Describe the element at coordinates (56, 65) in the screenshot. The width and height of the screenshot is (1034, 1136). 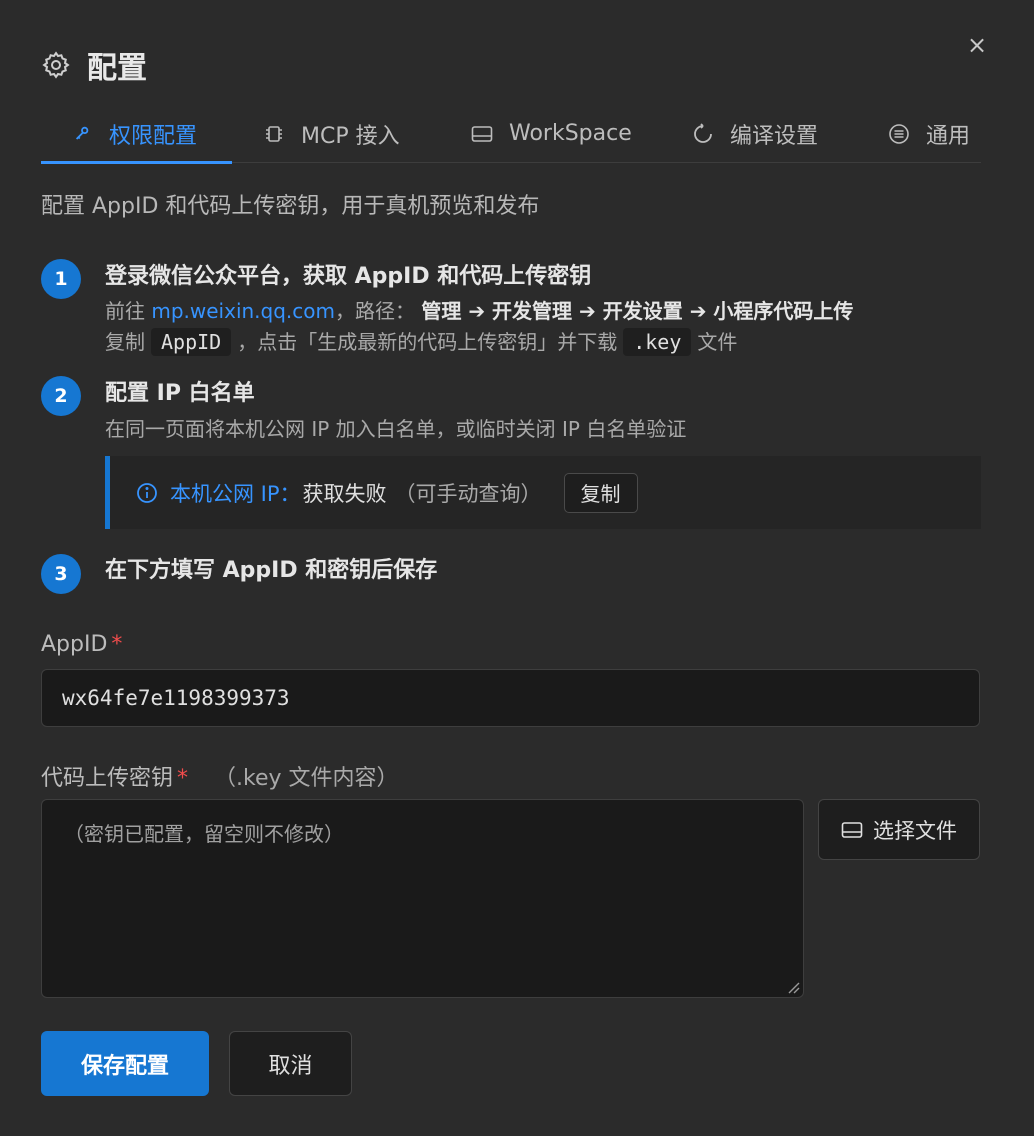
I see `gear-icon` at that location.